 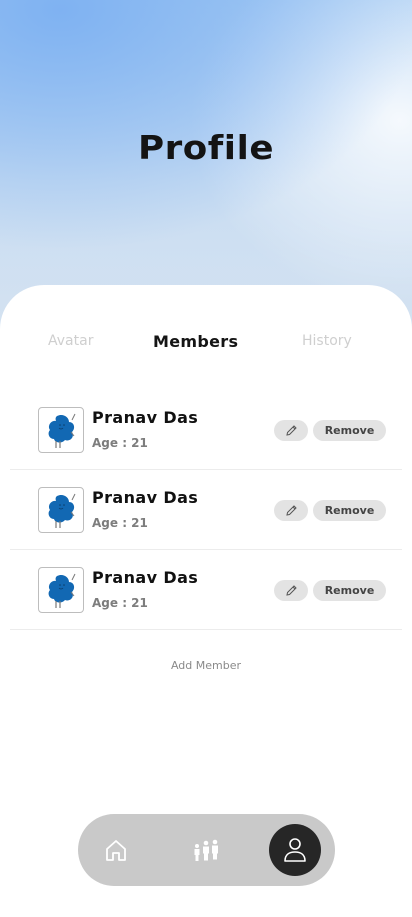 I want to click on bottom-nav, so click(x=206, y=850).